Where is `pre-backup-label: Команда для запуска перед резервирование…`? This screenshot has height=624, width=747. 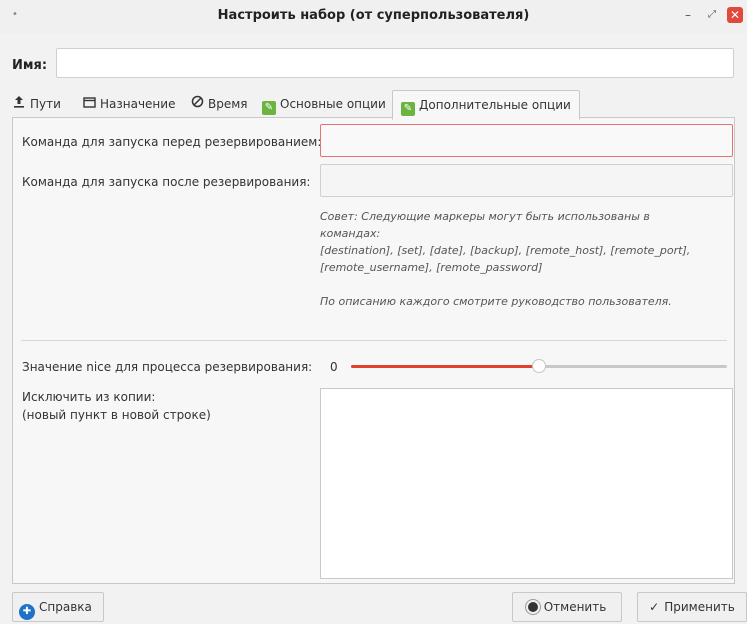
pre-backup-label: Команда для запуска перед резервирование… is located at coordinates (172, 142).